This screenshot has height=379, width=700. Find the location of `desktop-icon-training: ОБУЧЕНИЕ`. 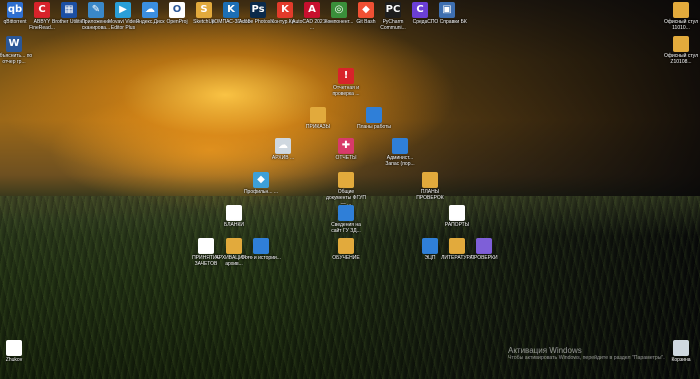

desktop-icon-training: ОБУЧЕНИЕ is located at coordinates (346, 249).